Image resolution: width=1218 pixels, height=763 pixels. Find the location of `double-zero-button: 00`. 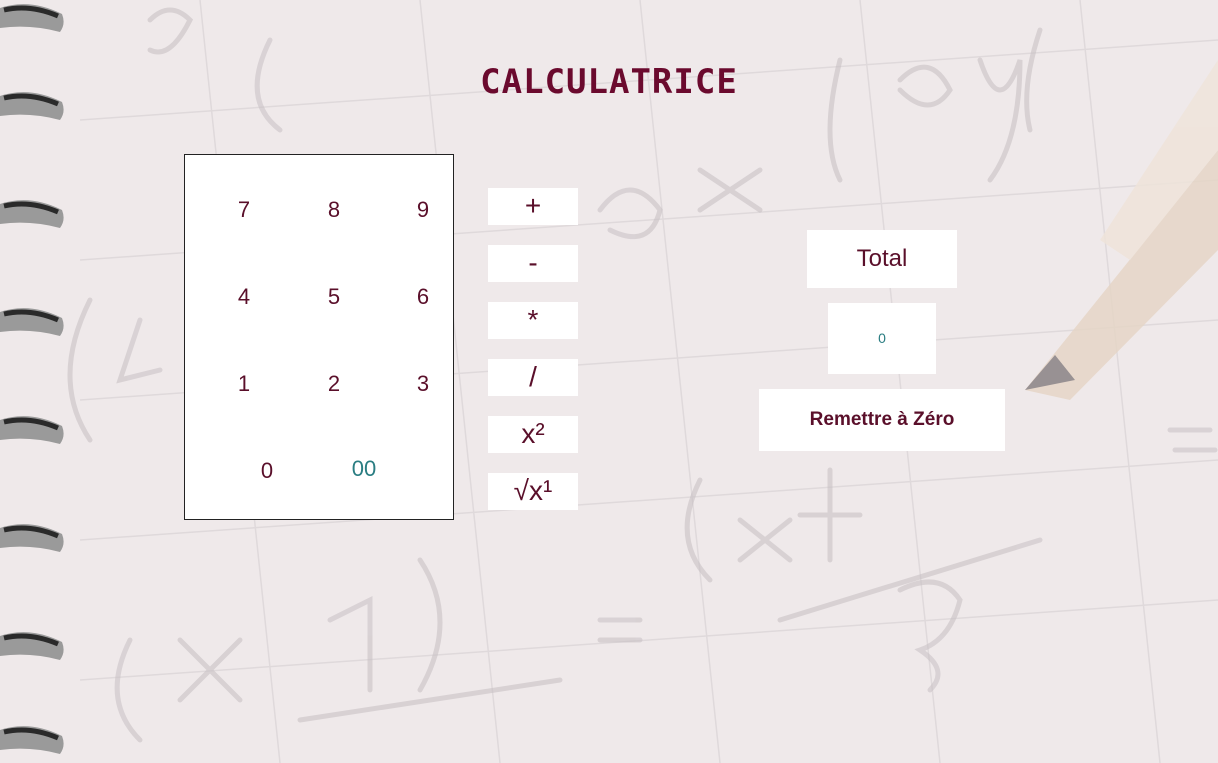

double-zero-button: 00 is located at coordinates (364, 469).